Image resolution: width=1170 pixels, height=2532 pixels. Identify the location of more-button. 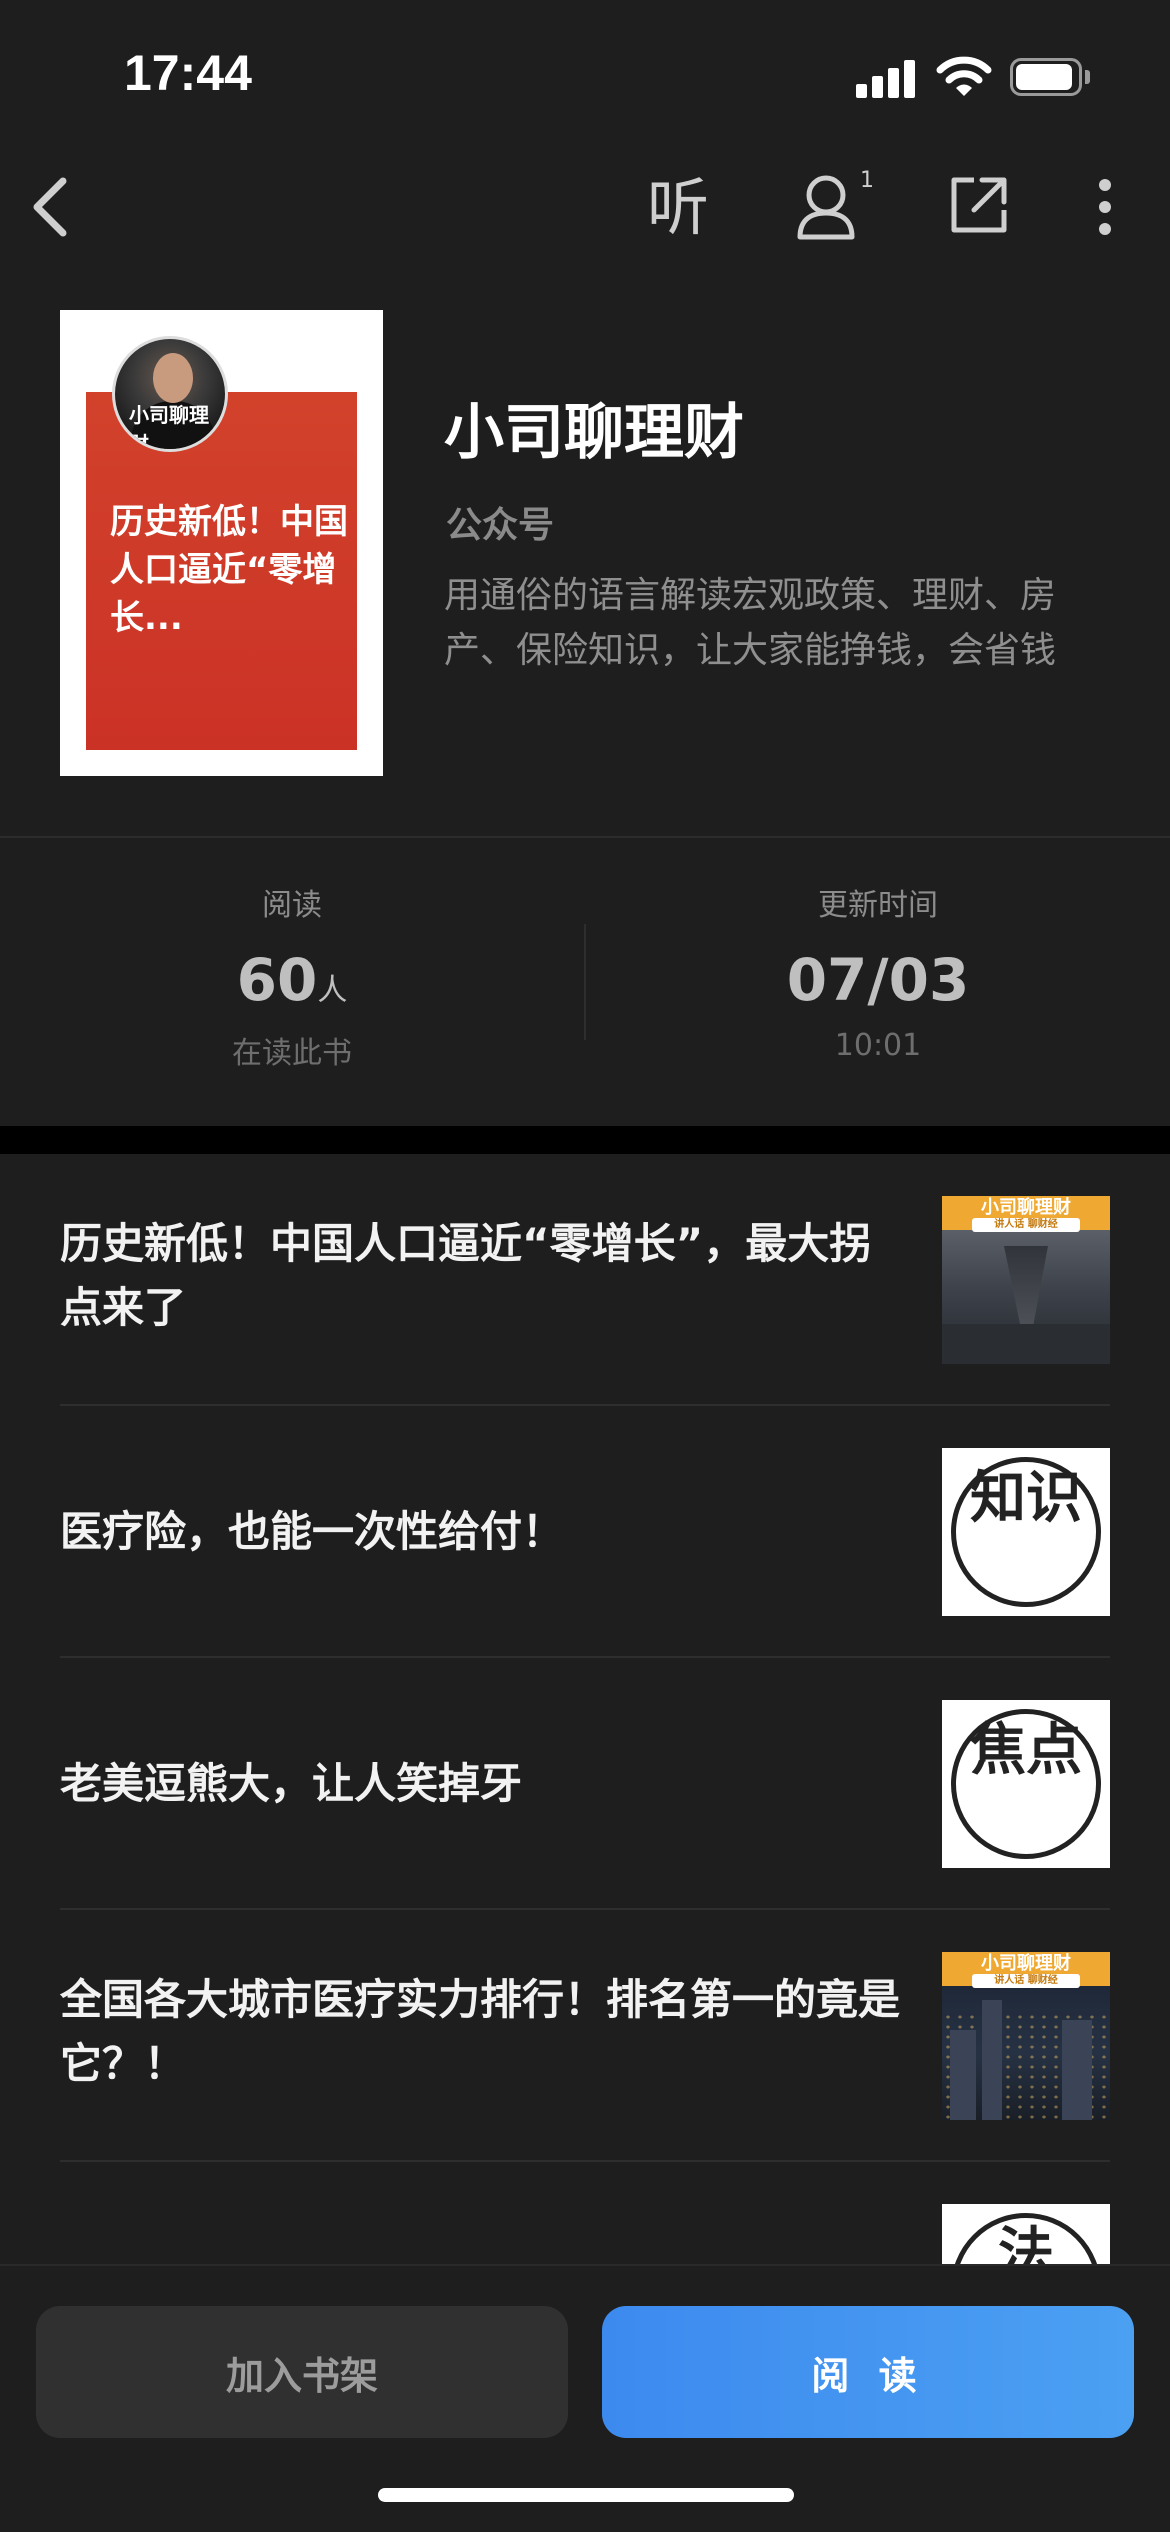
(1105, 207).